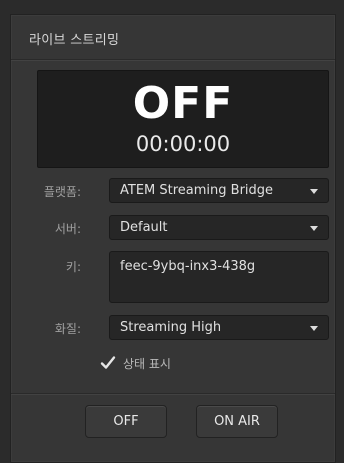 The image size is (344, 463). I want to click on platform-label: 플랫폼:, so click(62, 192).